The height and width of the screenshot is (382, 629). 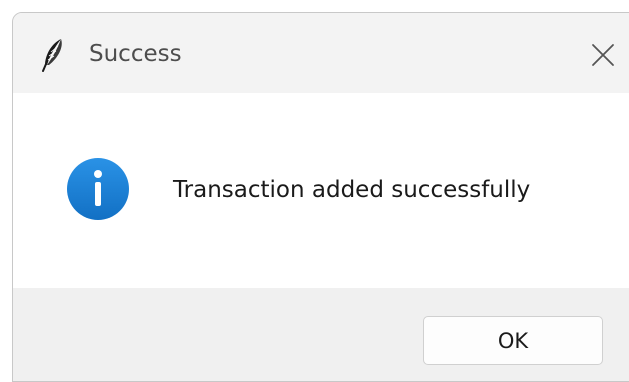 What do you see at coordinates (352, 190) in the screenshot?
I see `dialog-message: Transaction added successfully` at bounding box center [352, 190].